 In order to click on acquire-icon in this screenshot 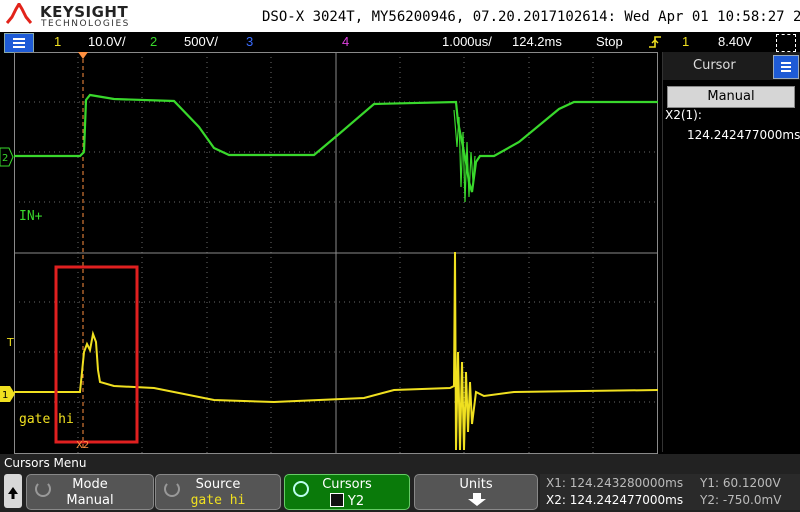, I will do `click(786, 43)`.